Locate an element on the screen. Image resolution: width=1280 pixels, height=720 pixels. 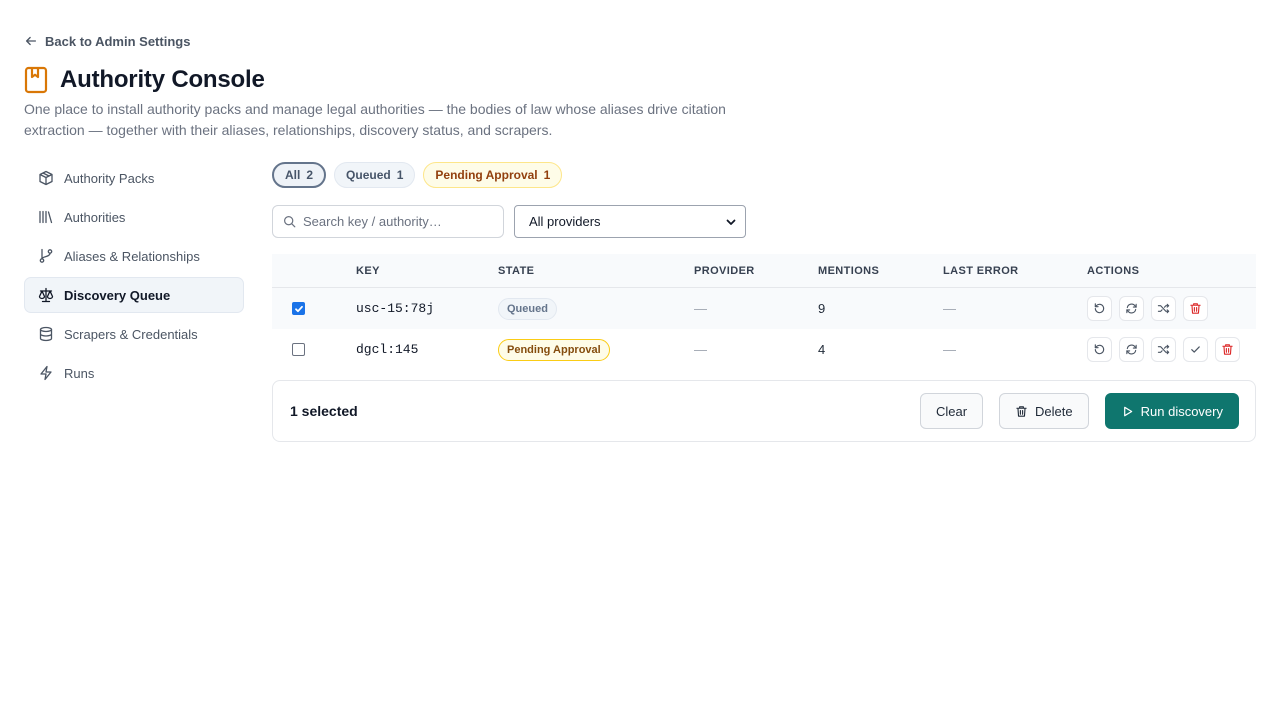
column-header-actions: ACTIONS is located at coordinates (1113, 270).